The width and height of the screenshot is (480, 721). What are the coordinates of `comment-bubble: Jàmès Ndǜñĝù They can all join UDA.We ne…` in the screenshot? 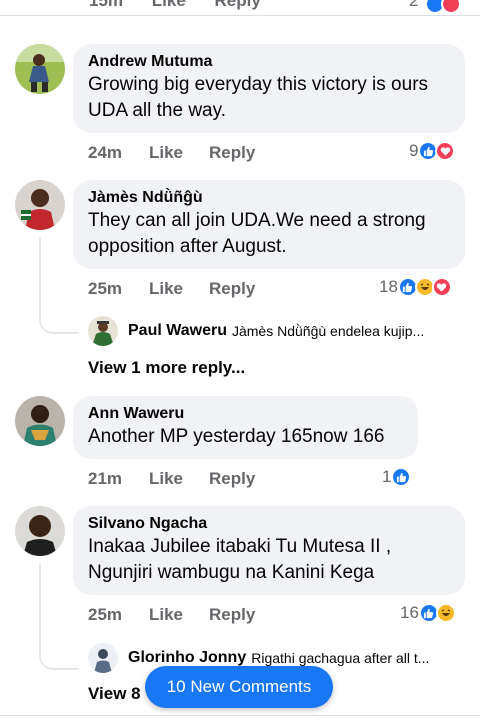 It's located at (269, 224).